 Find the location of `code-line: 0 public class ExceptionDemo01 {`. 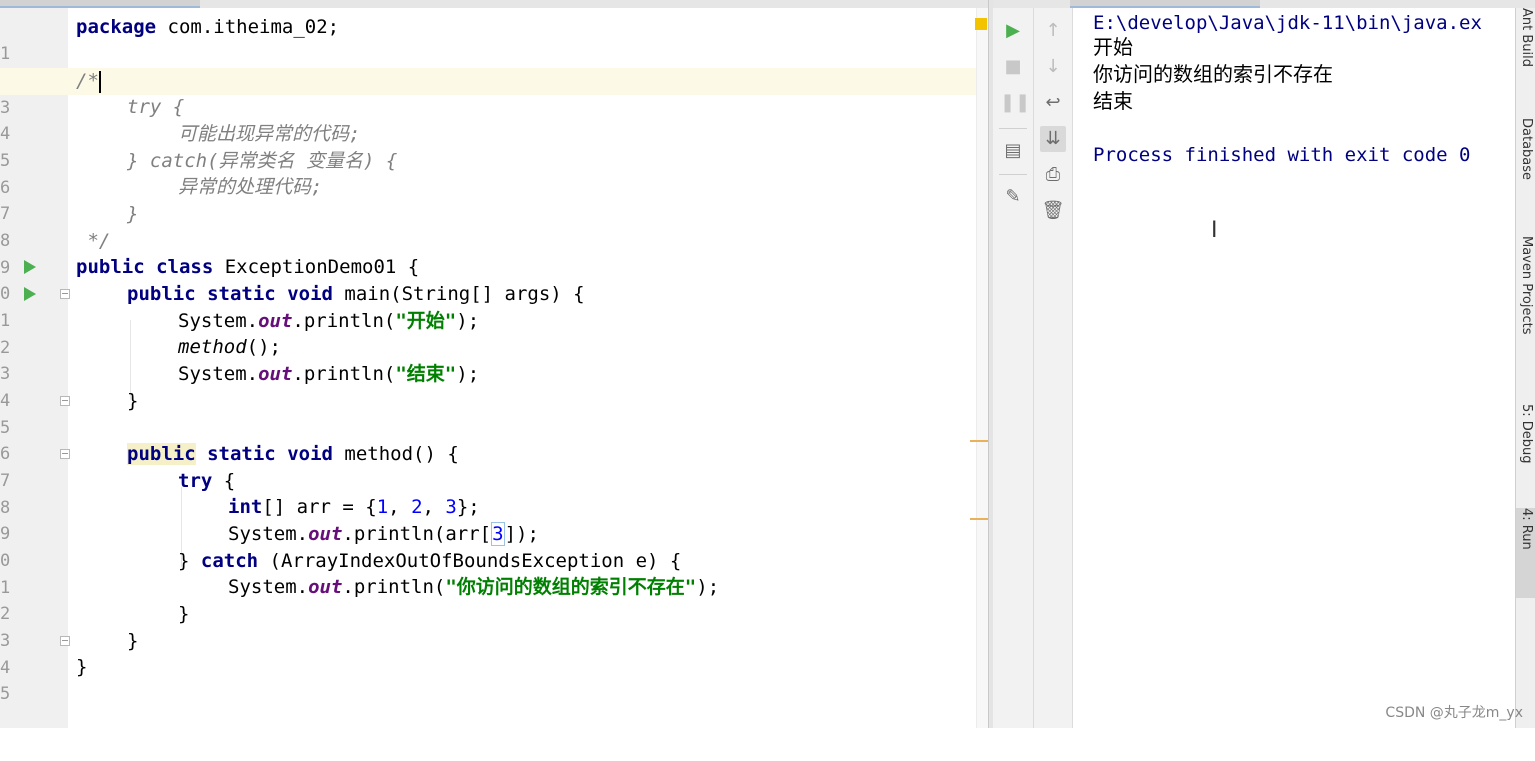

code-line: 0 public class ExceptionDemo01 { is located at coordinates (488, 279).